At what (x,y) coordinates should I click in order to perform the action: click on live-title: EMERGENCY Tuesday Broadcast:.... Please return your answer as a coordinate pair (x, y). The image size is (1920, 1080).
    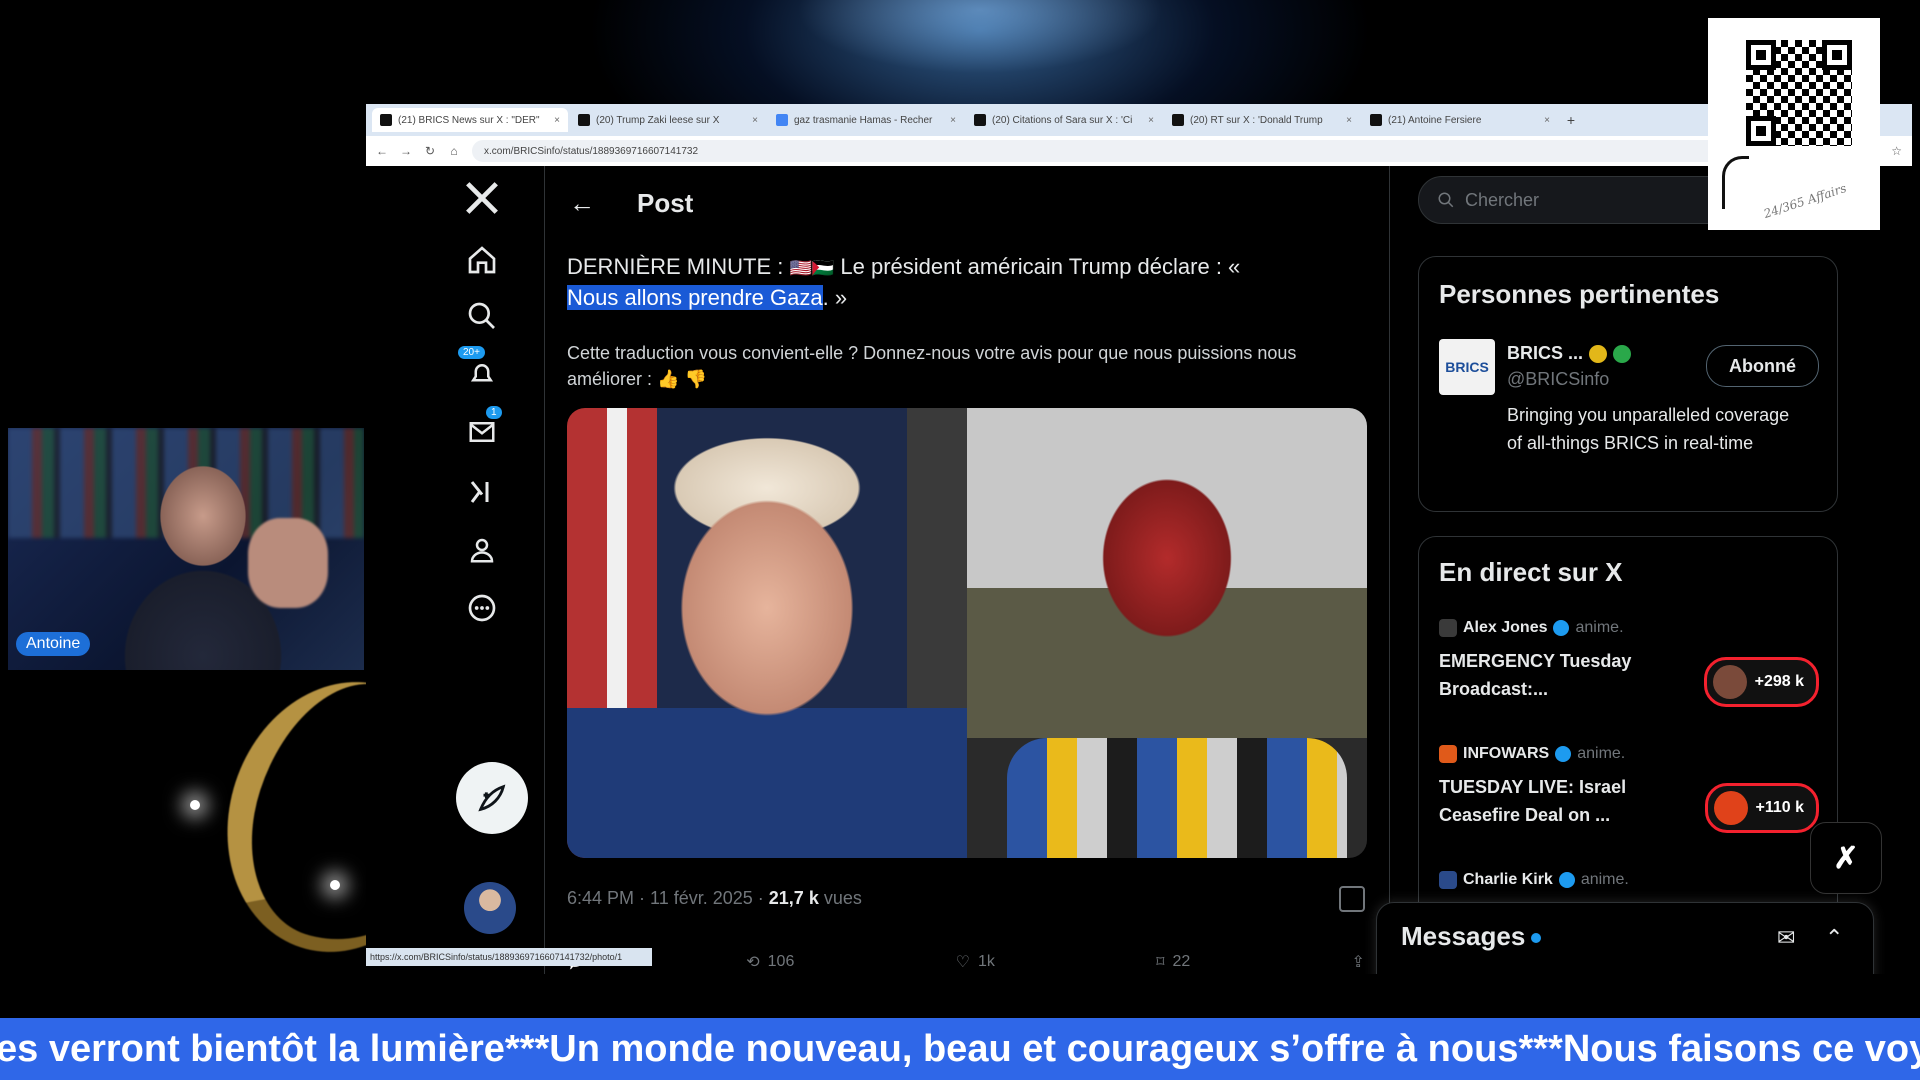
    Looking at the image, I should click on (1535, 675).